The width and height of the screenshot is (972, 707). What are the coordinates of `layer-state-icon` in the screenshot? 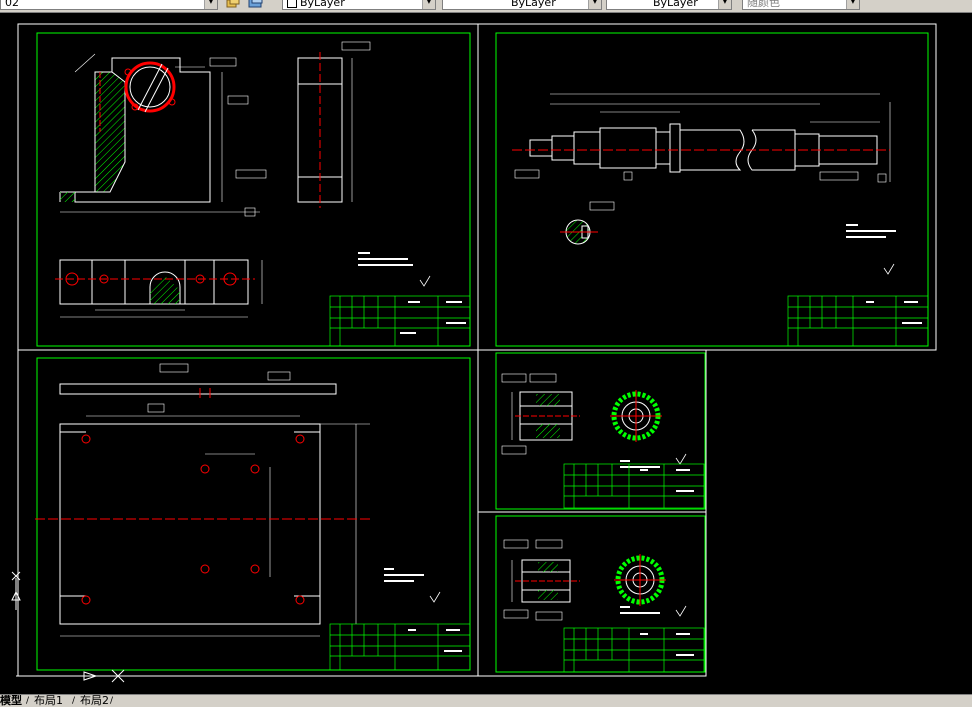 It's located at (233, 4).